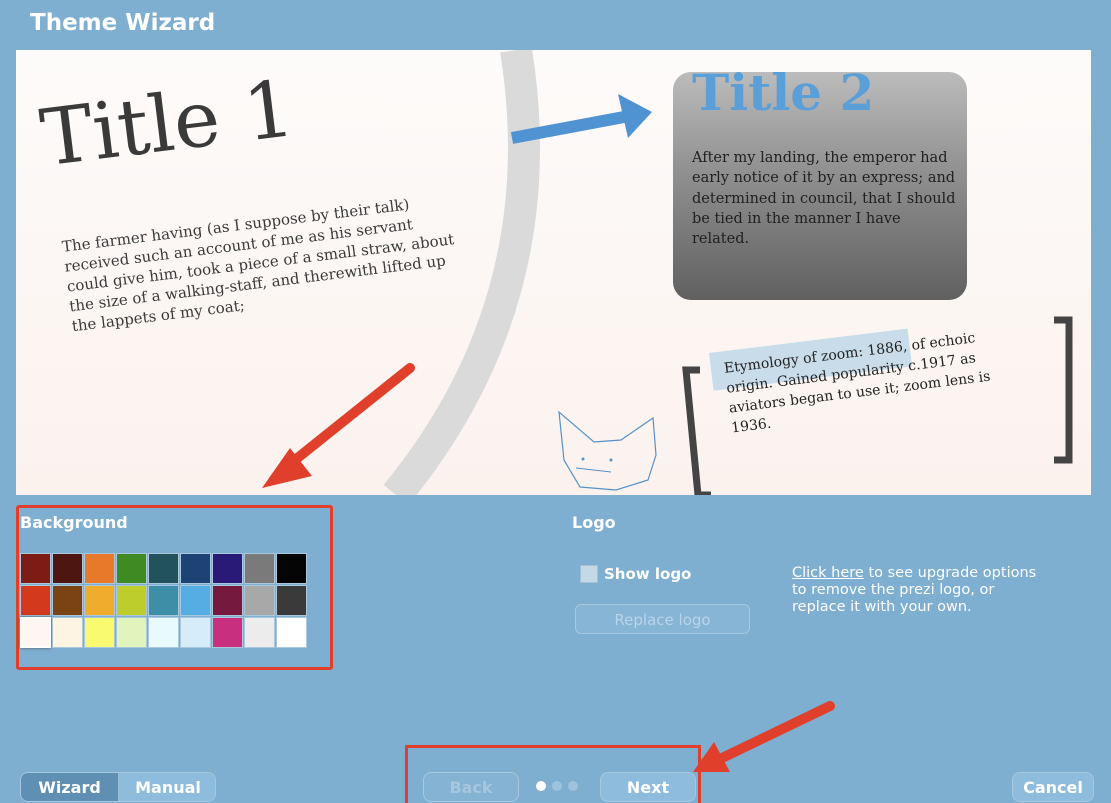 The image size is (1111, 803). I want to click on next-button: Next, so click(648, 787).